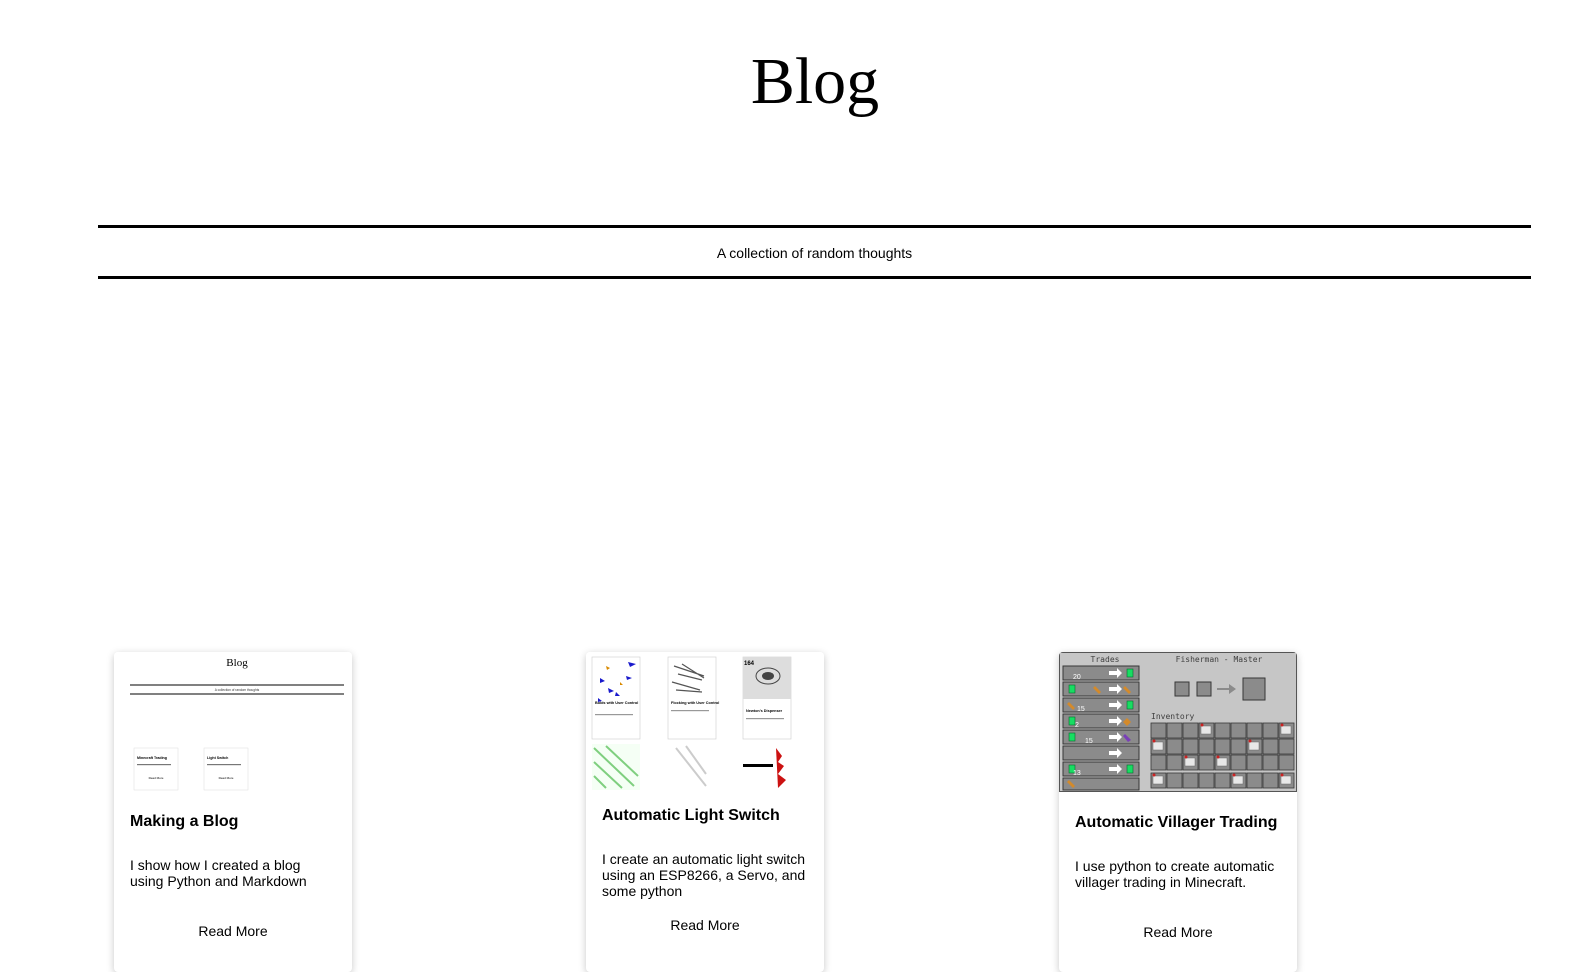 This screenshot has width=1591, height=972. I want to click on post-title: Automatic Light Switch, so click(691, 815).